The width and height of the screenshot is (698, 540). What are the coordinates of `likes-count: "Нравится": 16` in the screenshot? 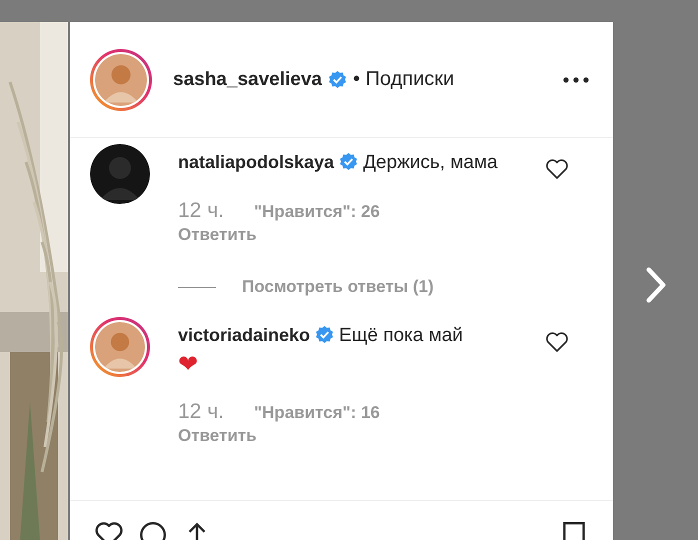 It's located at (317, 413).